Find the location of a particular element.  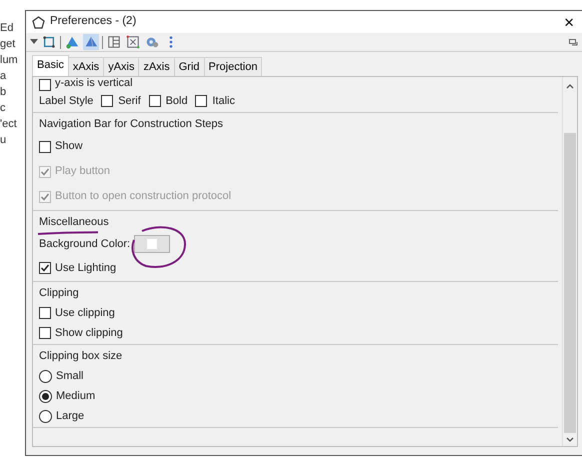

grid-icon is located at coordinates (133, 42).